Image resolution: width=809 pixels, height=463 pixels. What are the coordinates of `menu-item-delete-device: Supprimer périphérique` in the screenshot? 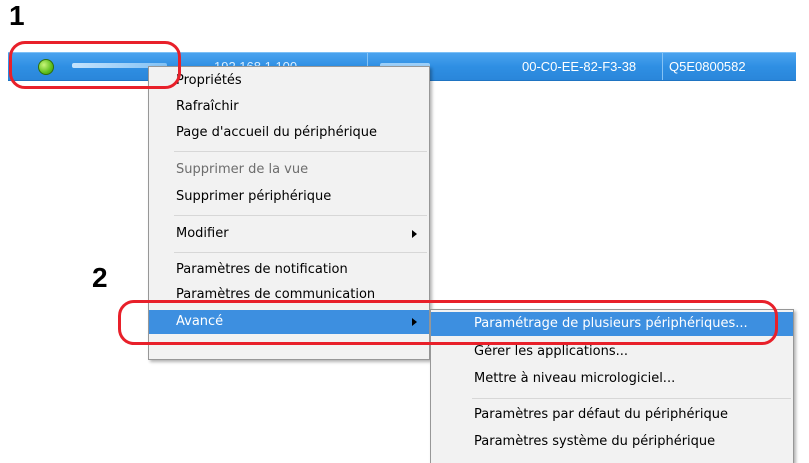 It's located at (289, 197).